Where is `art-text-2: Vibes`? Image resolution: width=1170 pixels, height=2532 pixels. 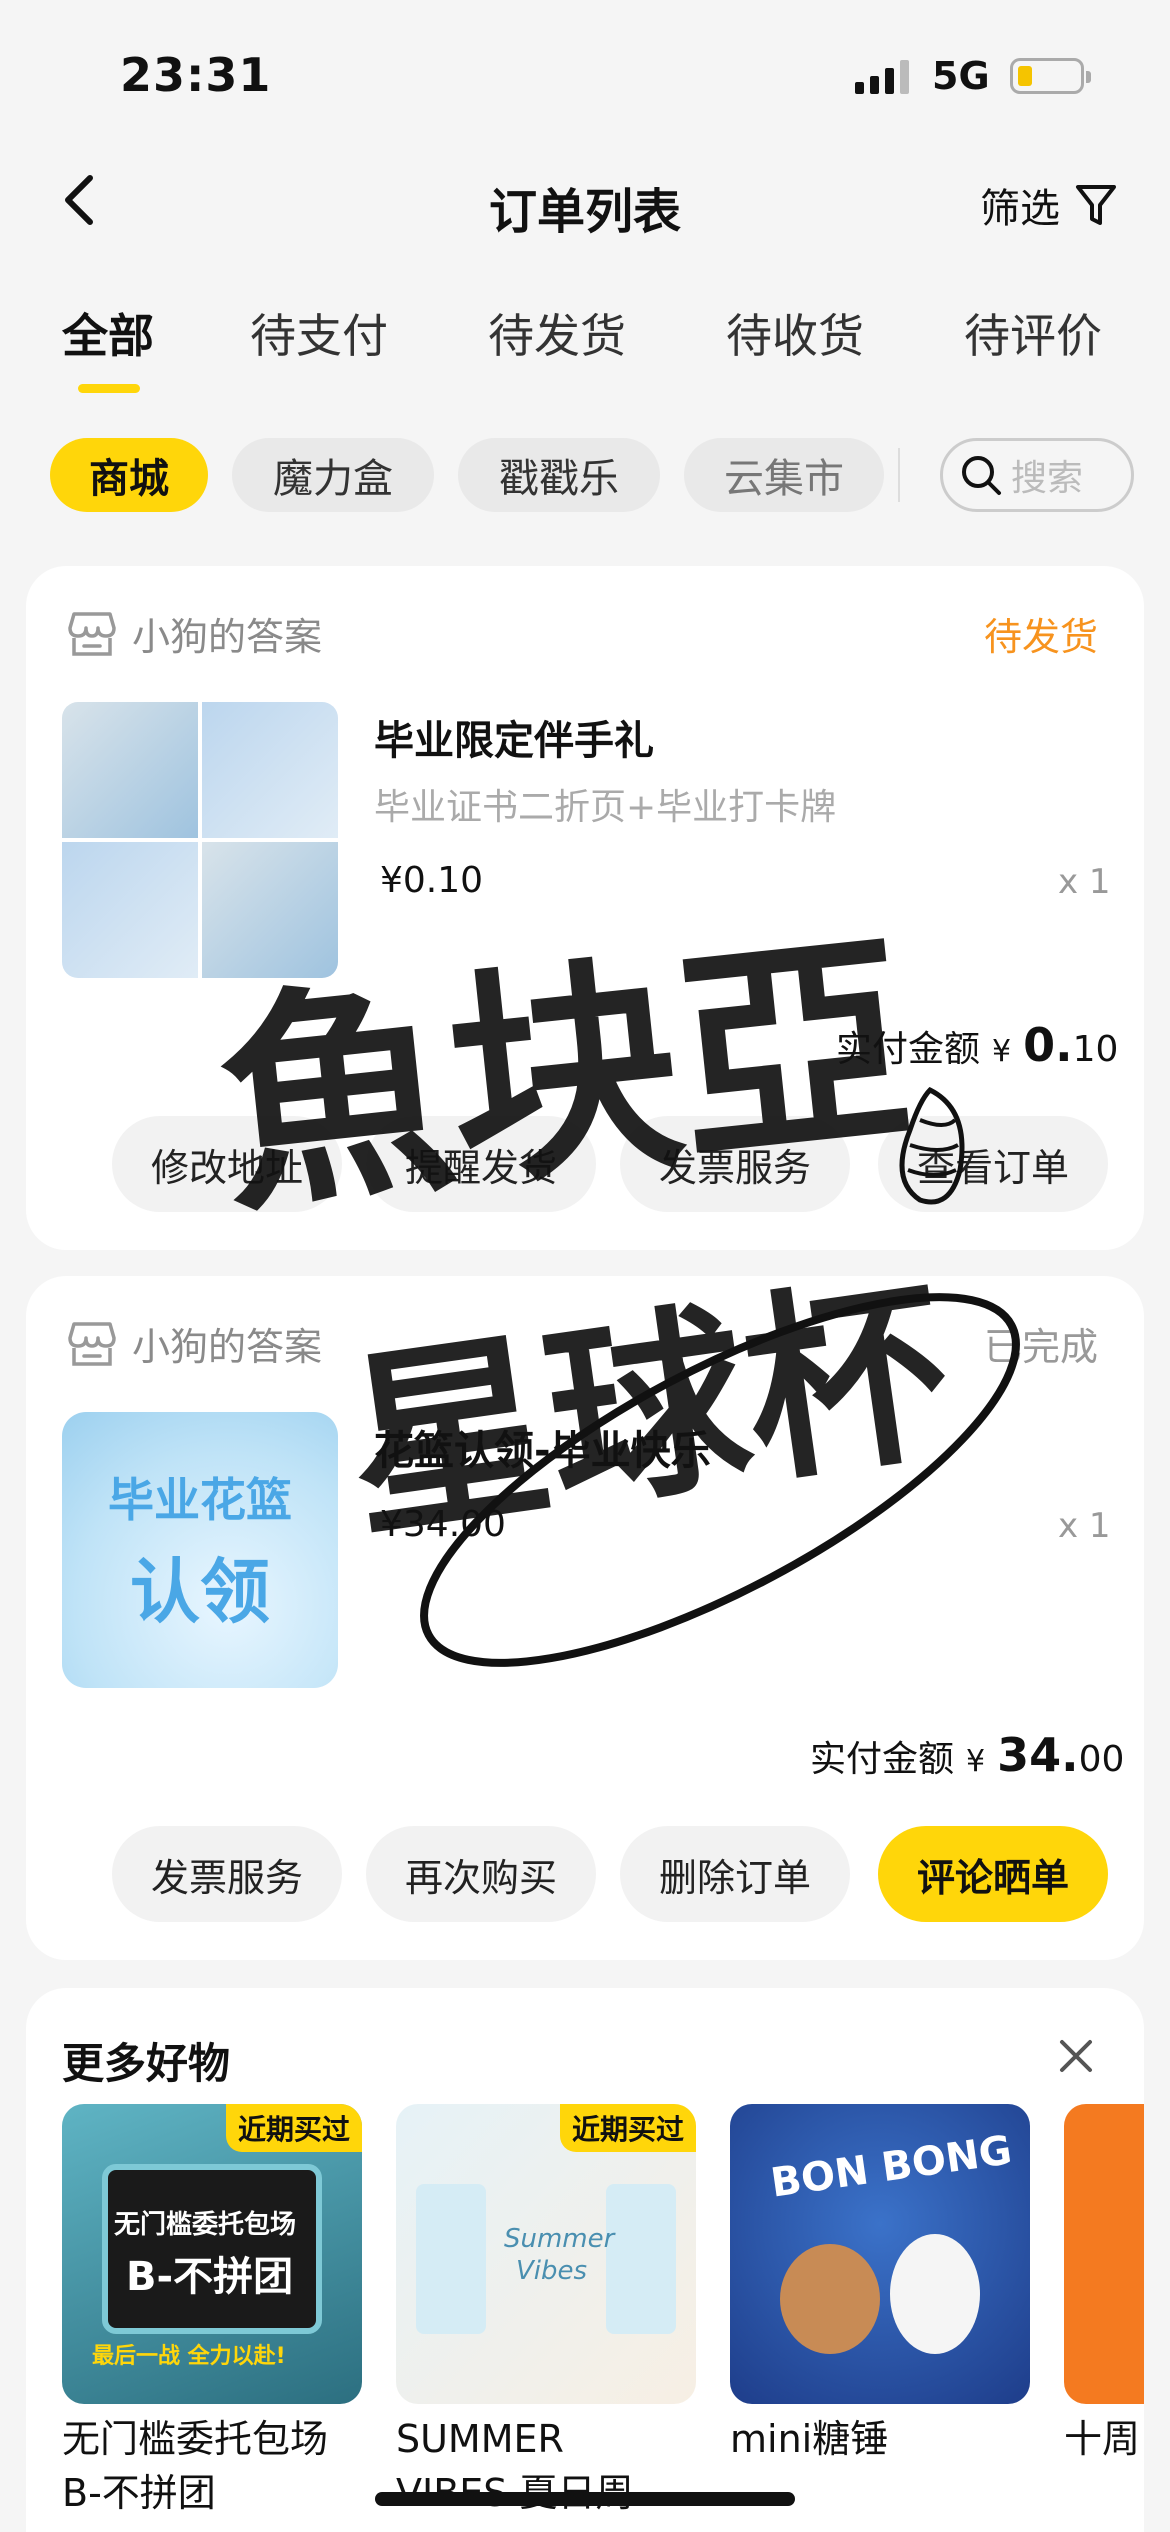
art-text-2: Vibes is located at coordinates (552, 2271).